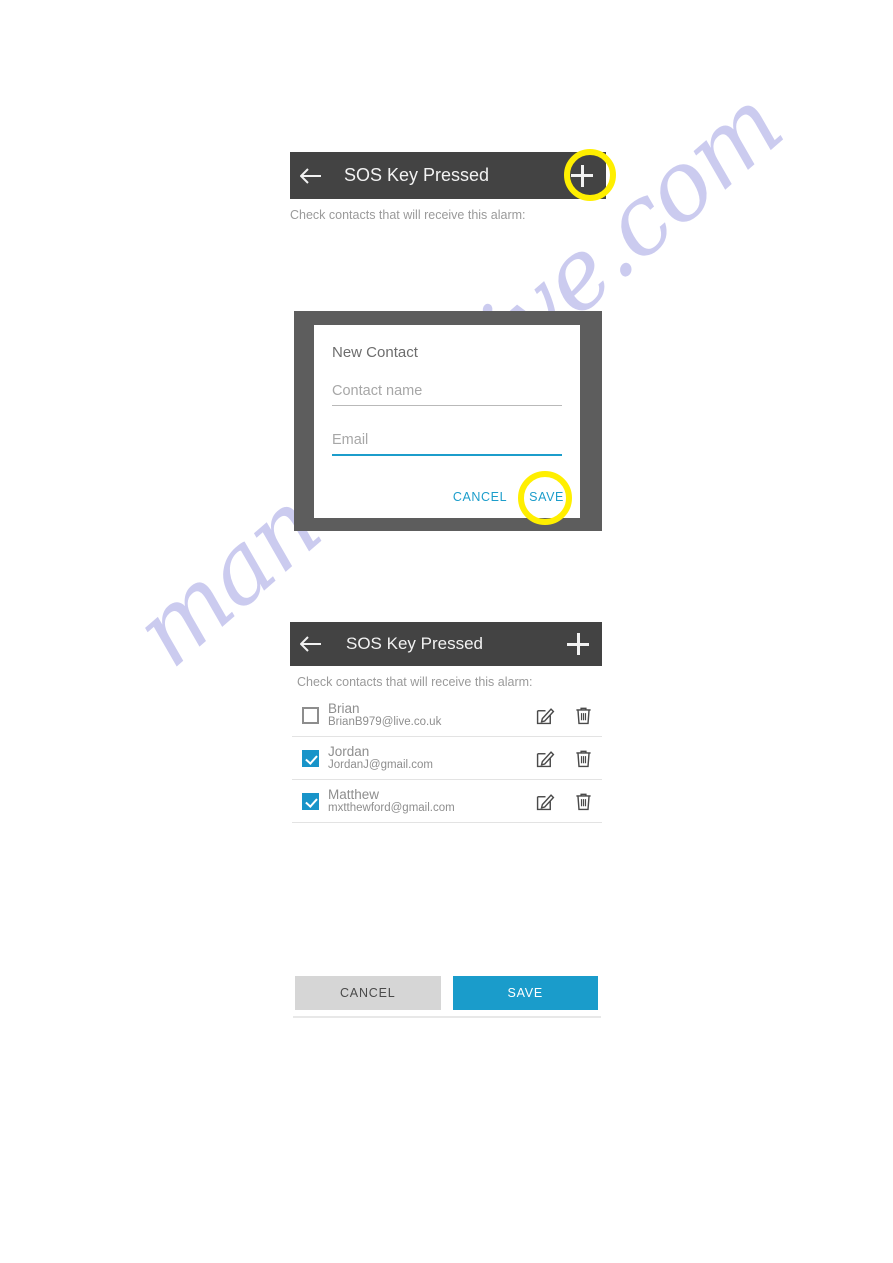  I want to click on cancel-button: CANCEL, so click(368, 993).